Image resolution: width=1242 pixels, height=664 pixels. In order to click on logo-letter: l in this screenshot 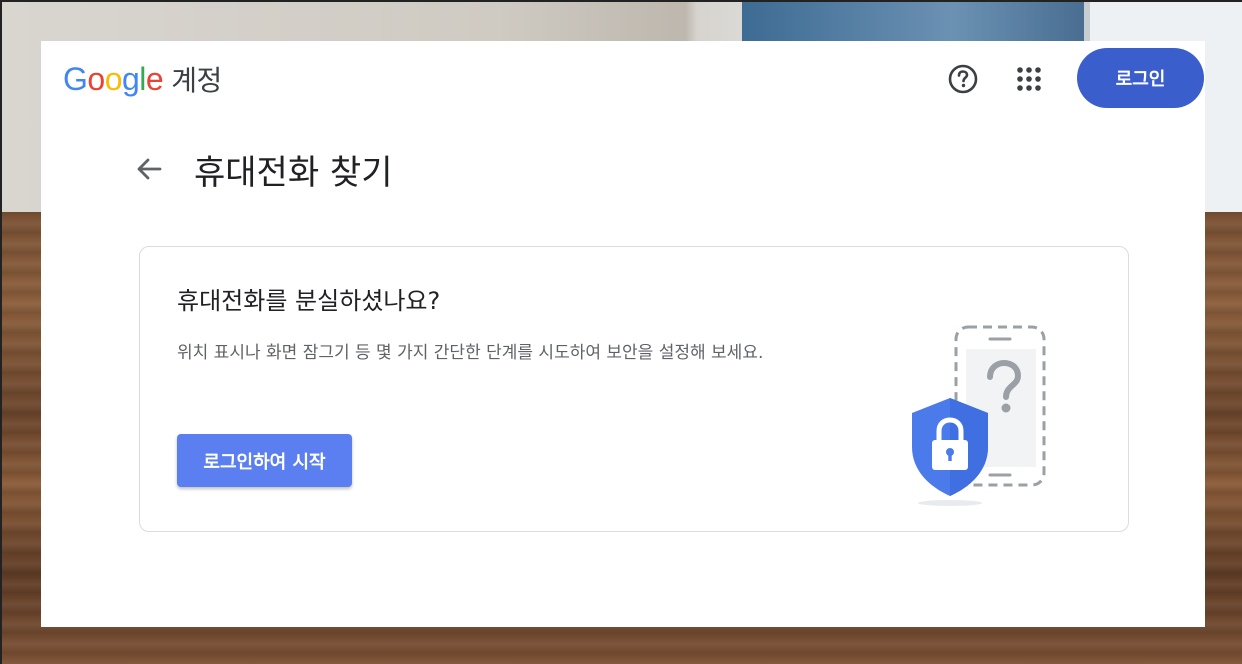, I will do `click(142, 79)`.